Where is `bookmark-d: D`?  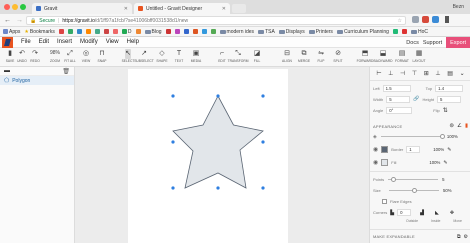 bookmark-d: D is located at coordinates (126, 32).